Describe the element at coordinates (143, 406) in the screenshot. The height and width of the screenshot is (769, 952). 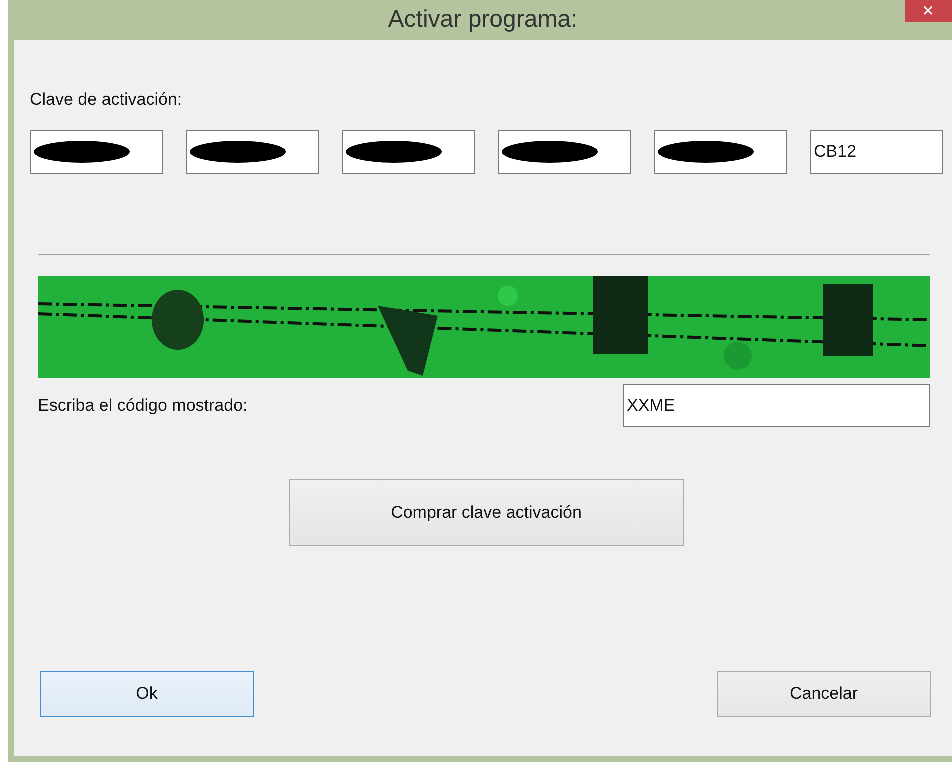
I see `code-label: Escriba el código mostrado:` at that location.